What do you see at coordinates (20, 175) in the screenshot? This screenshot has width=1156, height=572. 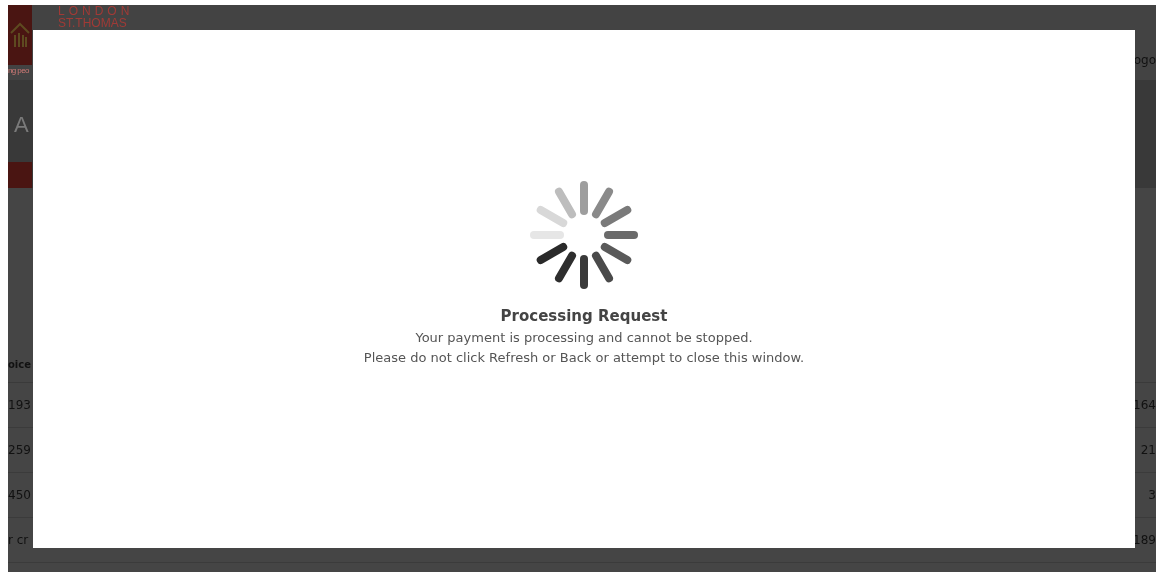 I see `banner-strip` at bounding box center [20, 175].